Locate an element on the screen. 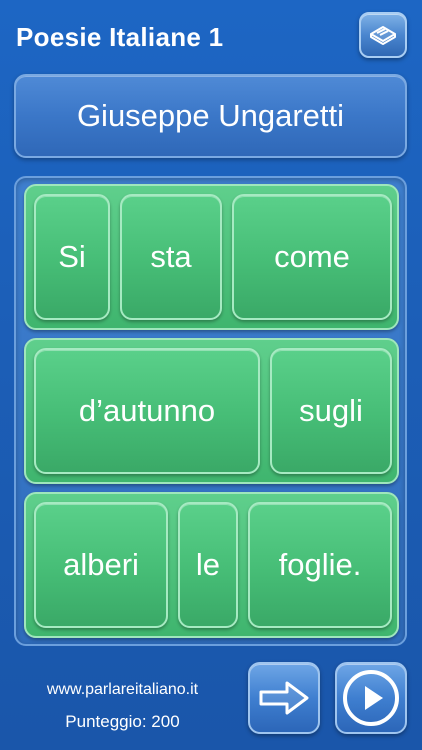 Image resolution: width=422 pixels, height=750 pixels. play-icon is located at coordinates (371, 698).